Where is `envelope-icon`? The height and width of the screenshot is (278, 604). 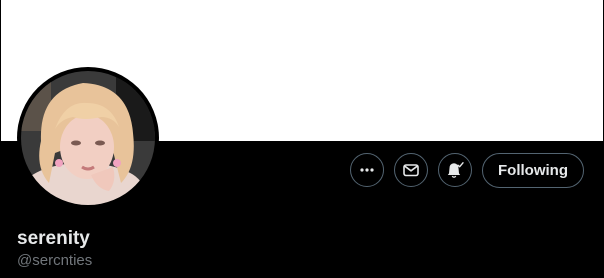
envelope-icon is located at coordinates (411, 170).